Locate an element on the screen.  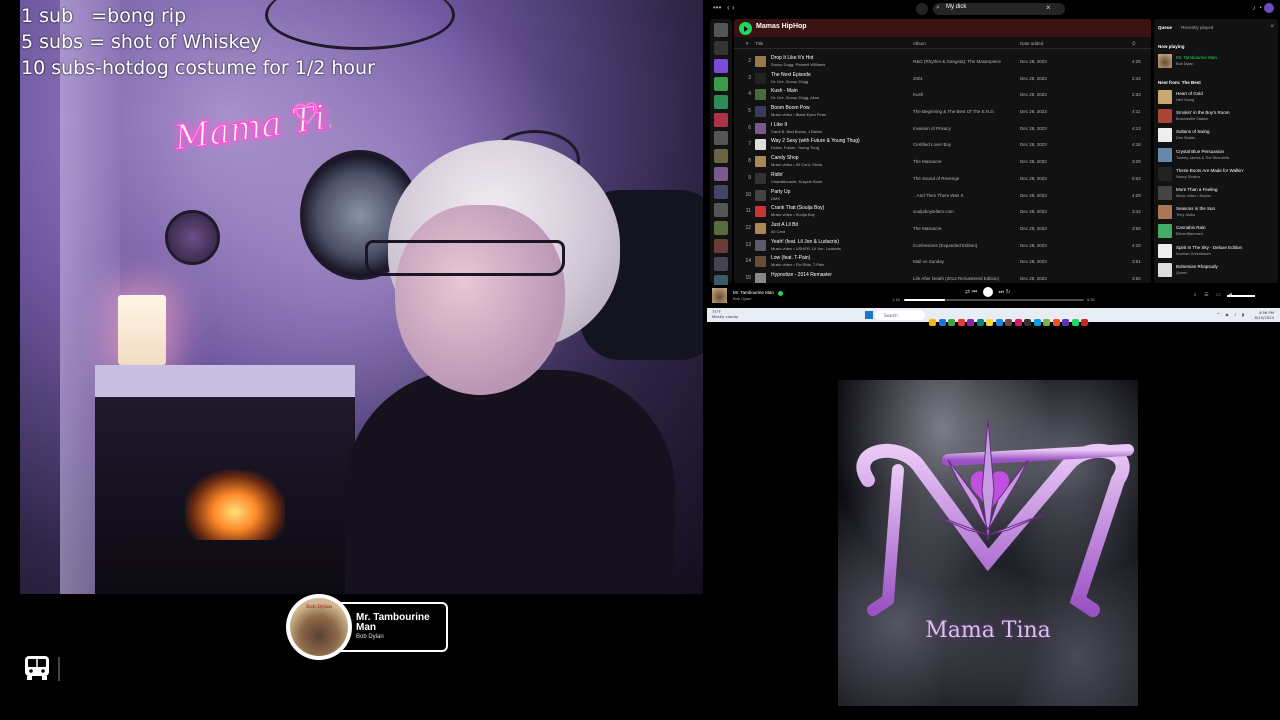
volume-slider is located at coordinates (1241, 296).